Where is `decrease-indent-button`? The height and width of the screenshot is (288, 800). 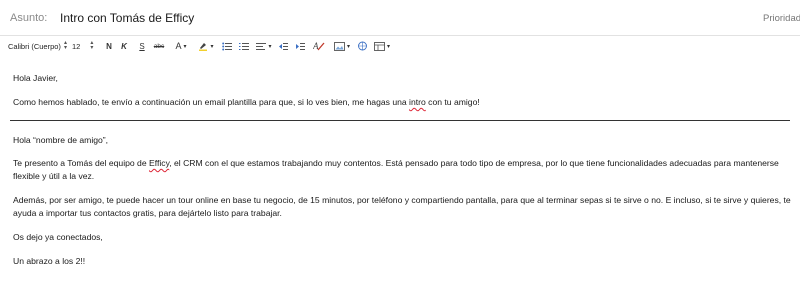 decrease-indent-button is located at coordinates (283, 46).